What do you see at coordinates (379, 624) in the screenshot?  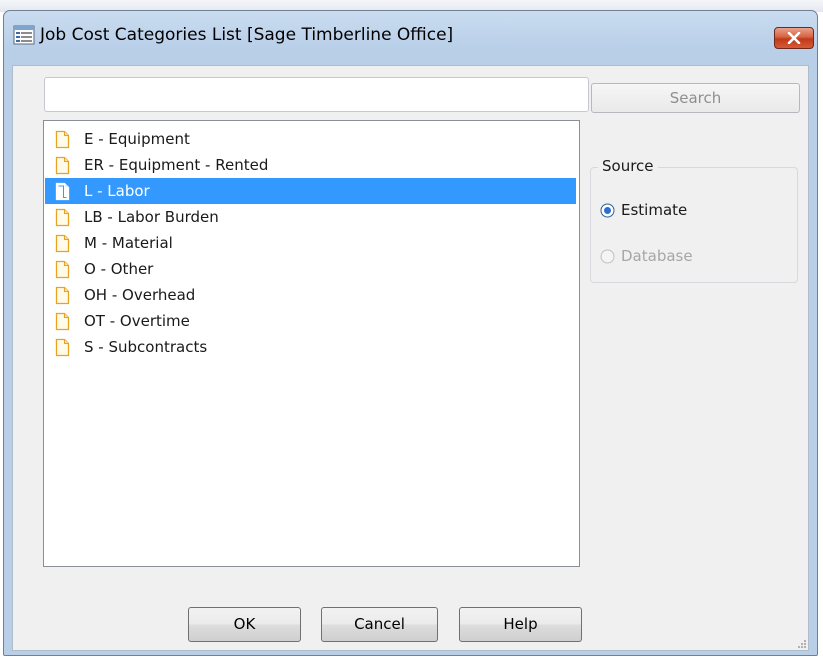 I see `cancel-button: Cancel` at bounding box center [379, 624].